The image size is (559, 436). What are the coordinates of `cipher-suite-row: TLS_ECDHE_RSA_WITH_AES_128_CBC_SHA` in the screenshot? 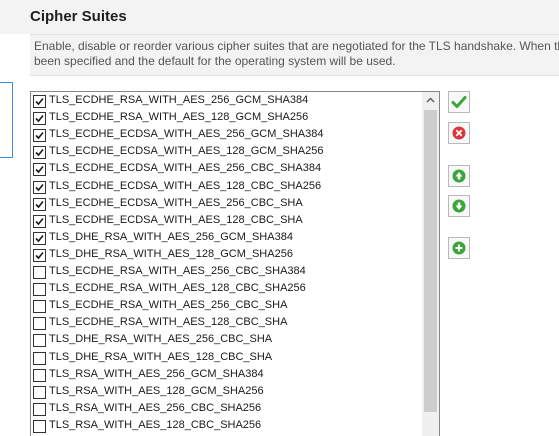 It's located at (226, 323).